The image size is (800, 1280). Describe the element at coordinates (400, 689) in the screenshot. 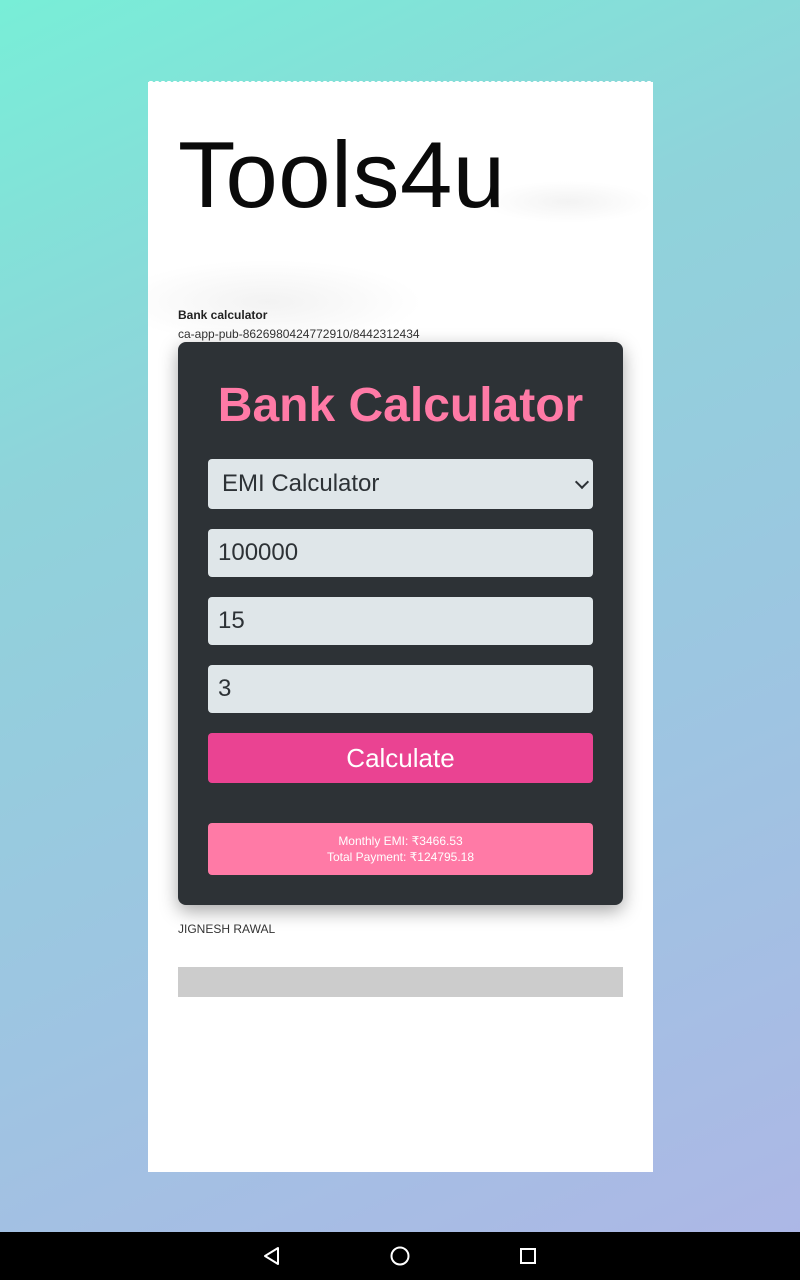

I see `tenure-input: 3` at that location.